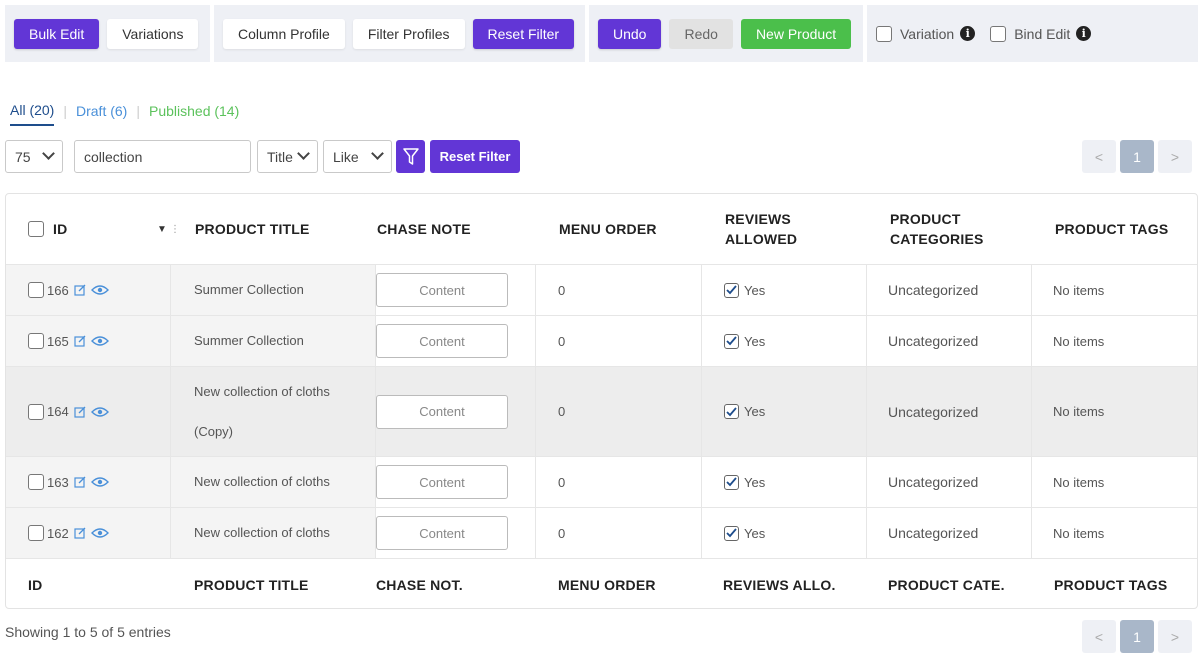 The width and height of the screenshot is (1200, 662). Describe the element at coordinates (998, 33) in the screenshot. I see `bind-edit-checkbox` at that location.